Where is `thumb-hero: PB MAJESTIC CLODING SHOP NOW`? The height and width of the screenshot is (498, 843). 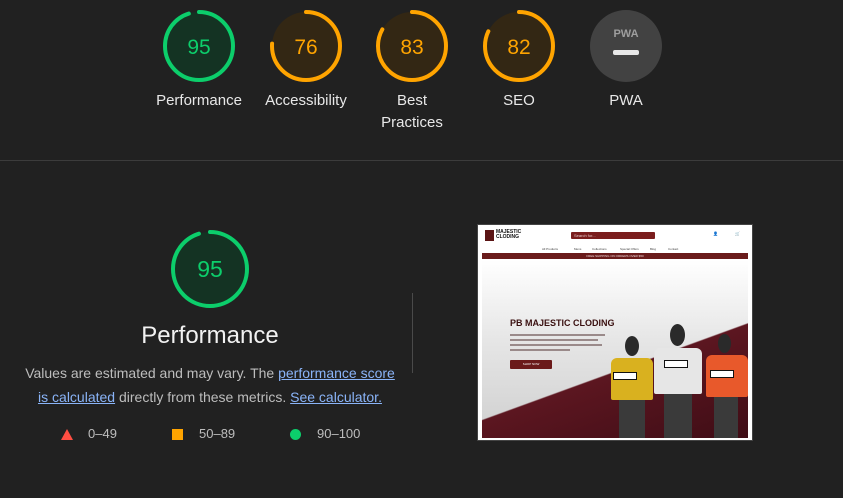
thumb-hero: PB MAJESTIC CLODING SHOP NOW is located at coordinates (615, 349).